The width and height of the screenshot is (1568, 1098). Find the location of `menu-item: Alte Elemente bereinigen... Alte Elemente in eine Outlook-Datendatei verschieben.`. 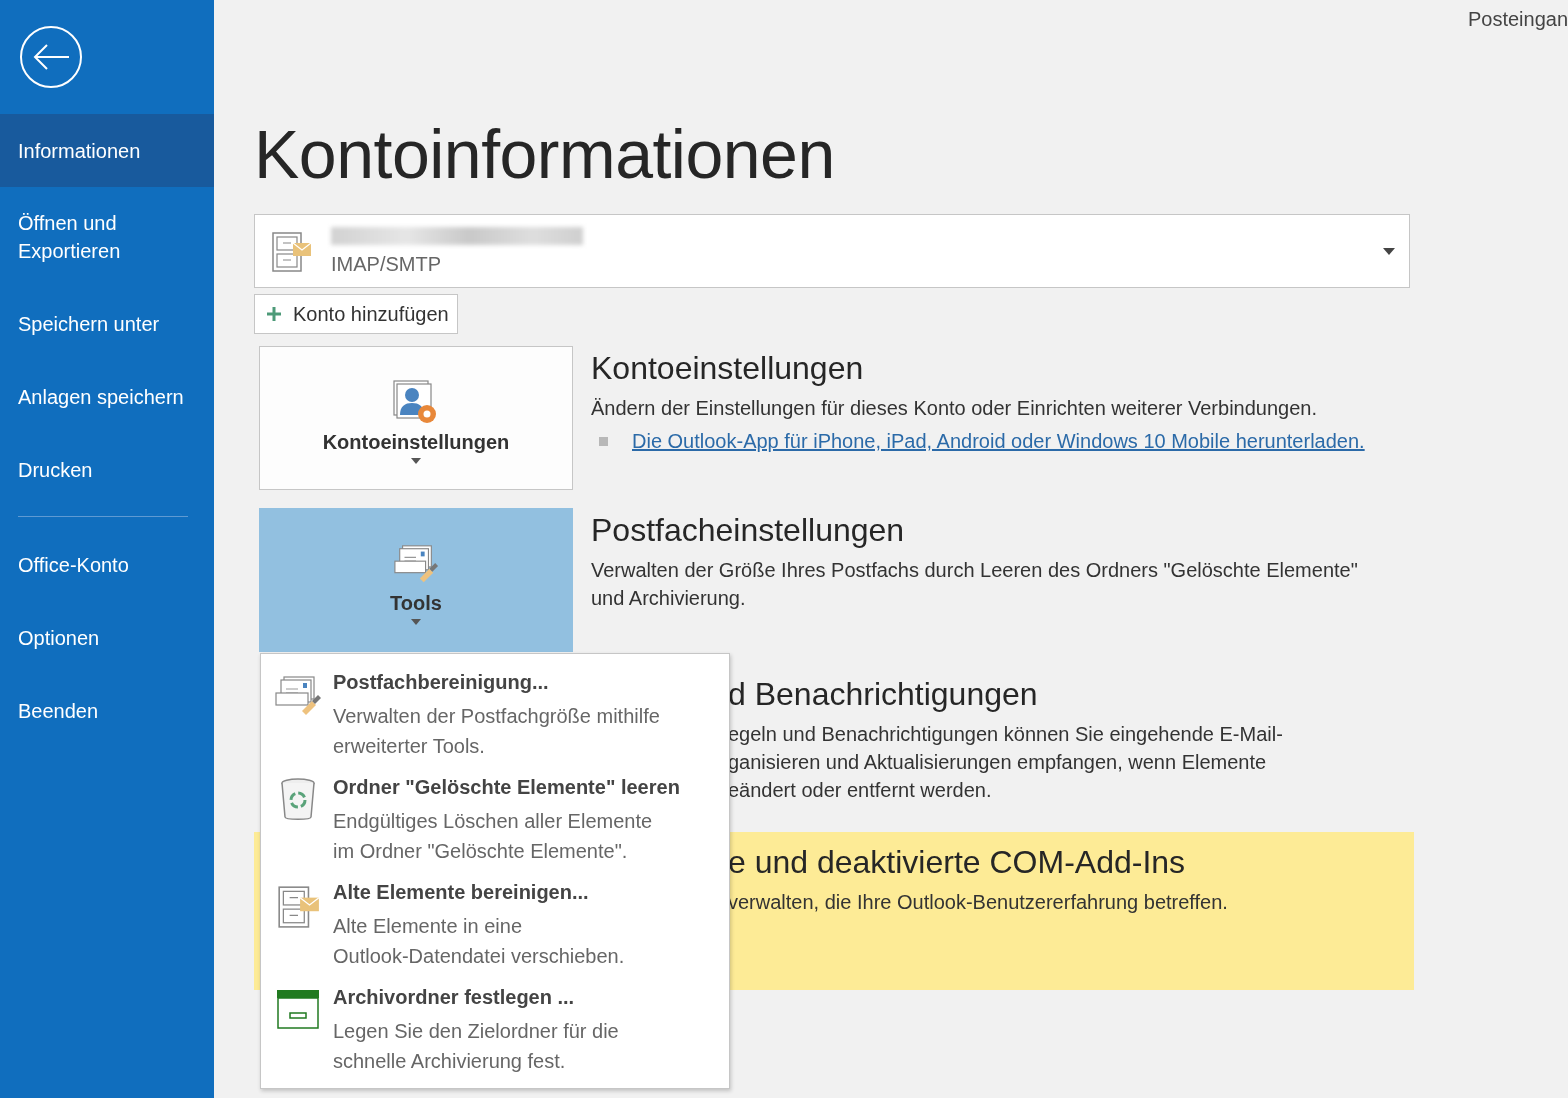

menu-item: Alte Elemente bereinigen... Alte Elemente in eine Outlook-Datendatei verschieben. is located at coordinates (495, 924).